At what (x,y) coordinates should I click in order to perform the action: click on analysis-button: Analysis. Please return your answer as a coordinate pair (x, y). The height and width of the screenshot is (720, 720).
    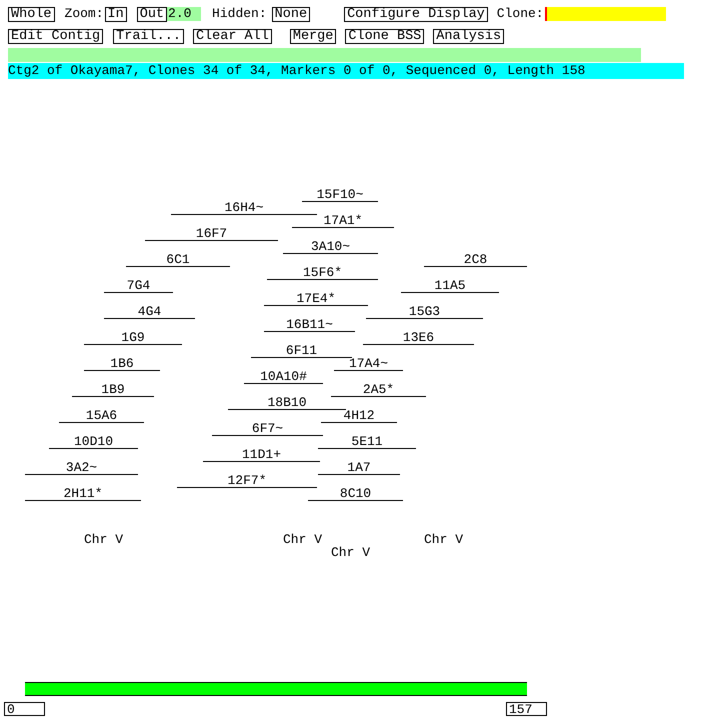
    Looking at the image, I should click on (468, 36).